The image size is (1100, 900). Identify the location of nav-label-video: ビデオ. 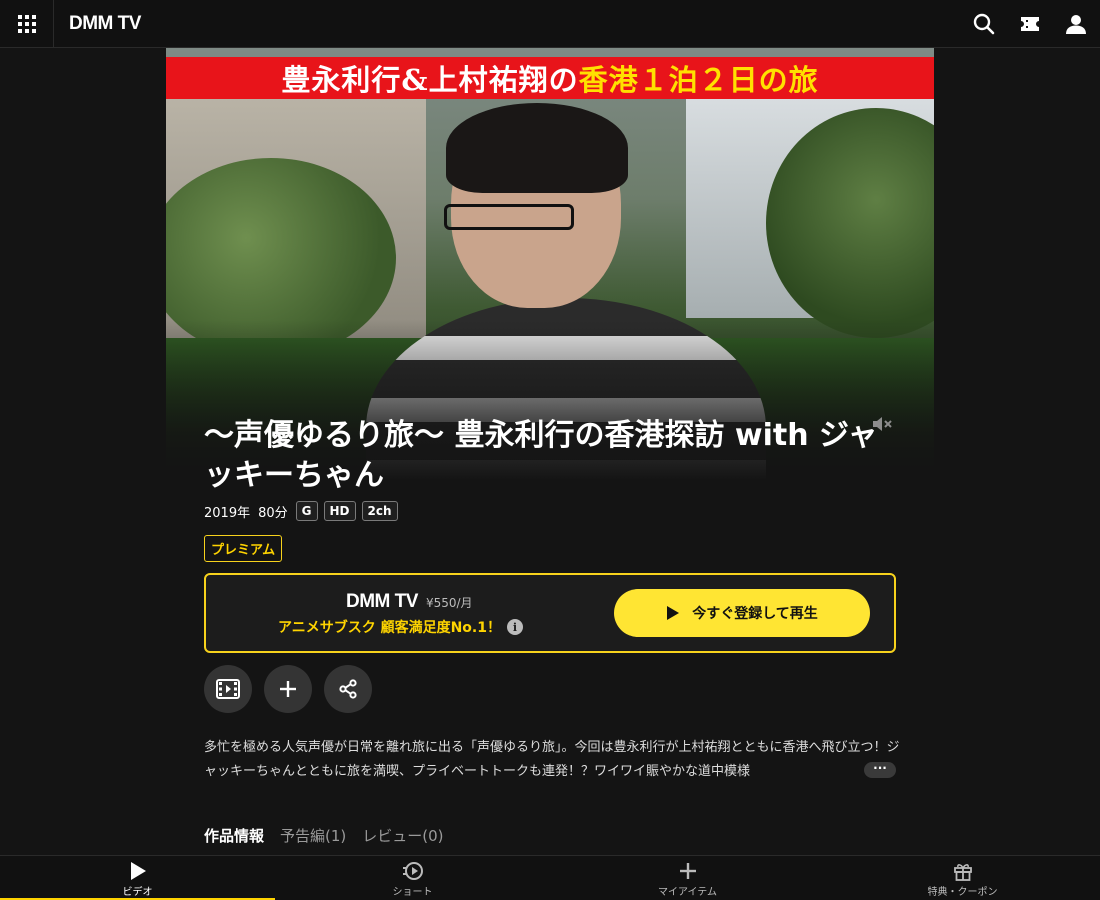
(137, 892).